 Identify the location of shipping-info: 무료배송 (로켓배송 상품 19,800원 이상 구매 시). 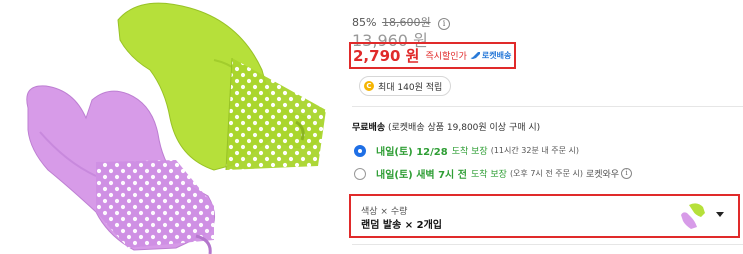
(446, 126).